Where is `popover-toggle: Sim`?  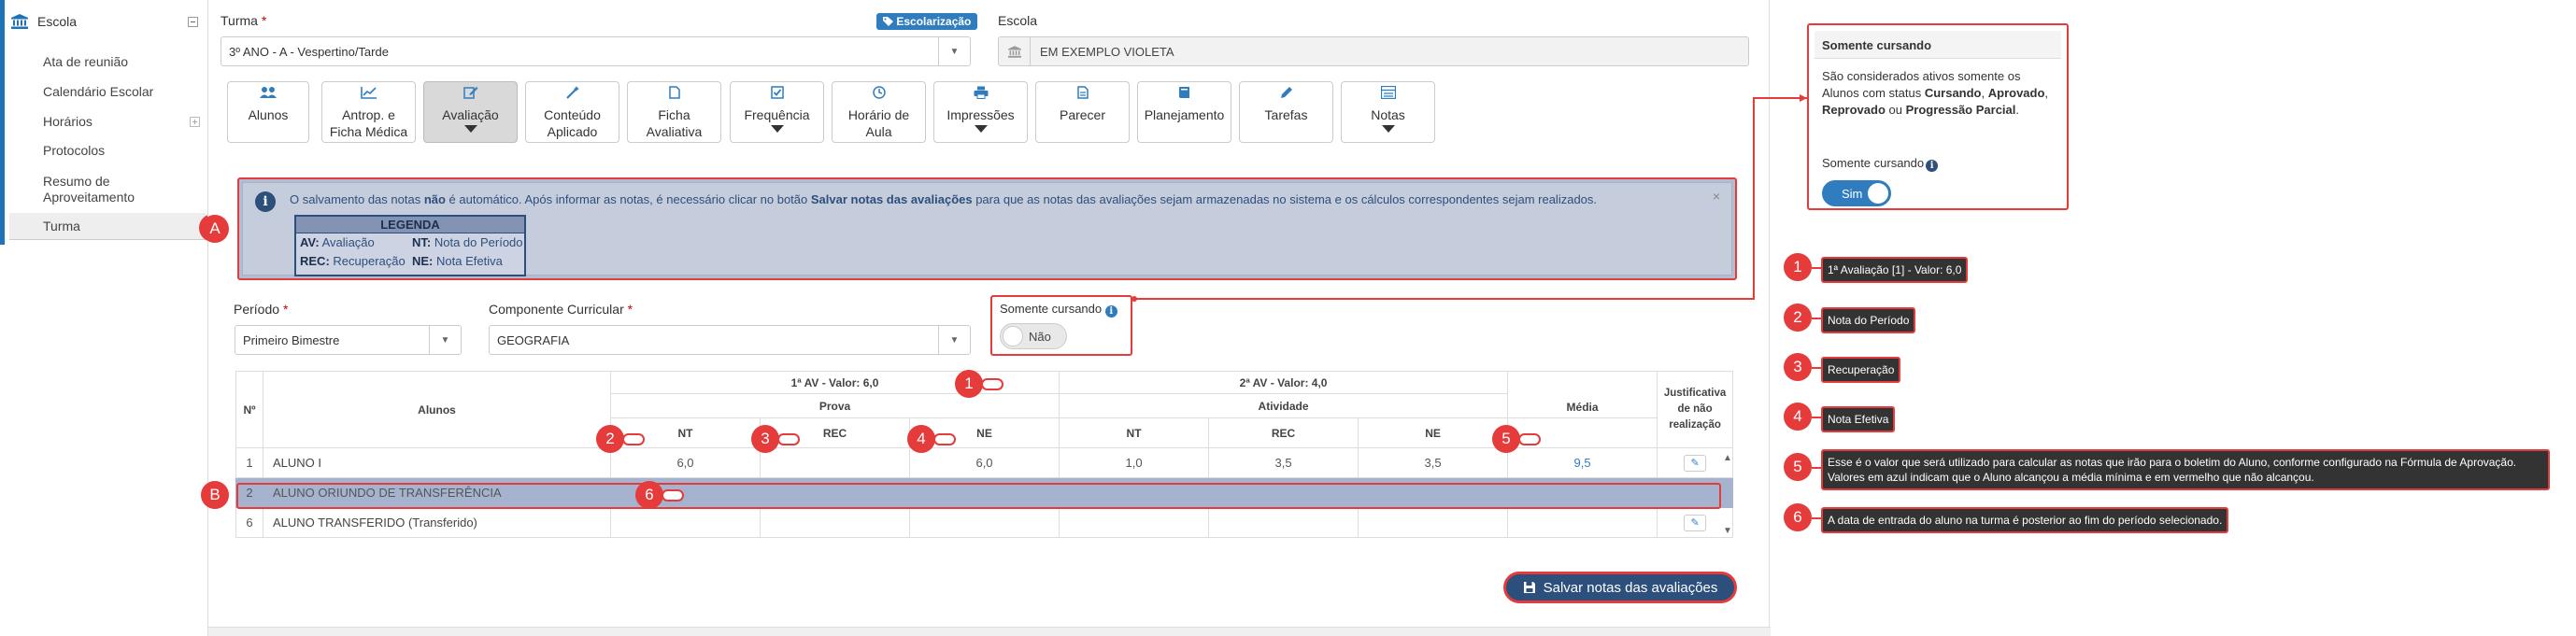
popover-toggle: Sim is located at coordinates (1857, 193).